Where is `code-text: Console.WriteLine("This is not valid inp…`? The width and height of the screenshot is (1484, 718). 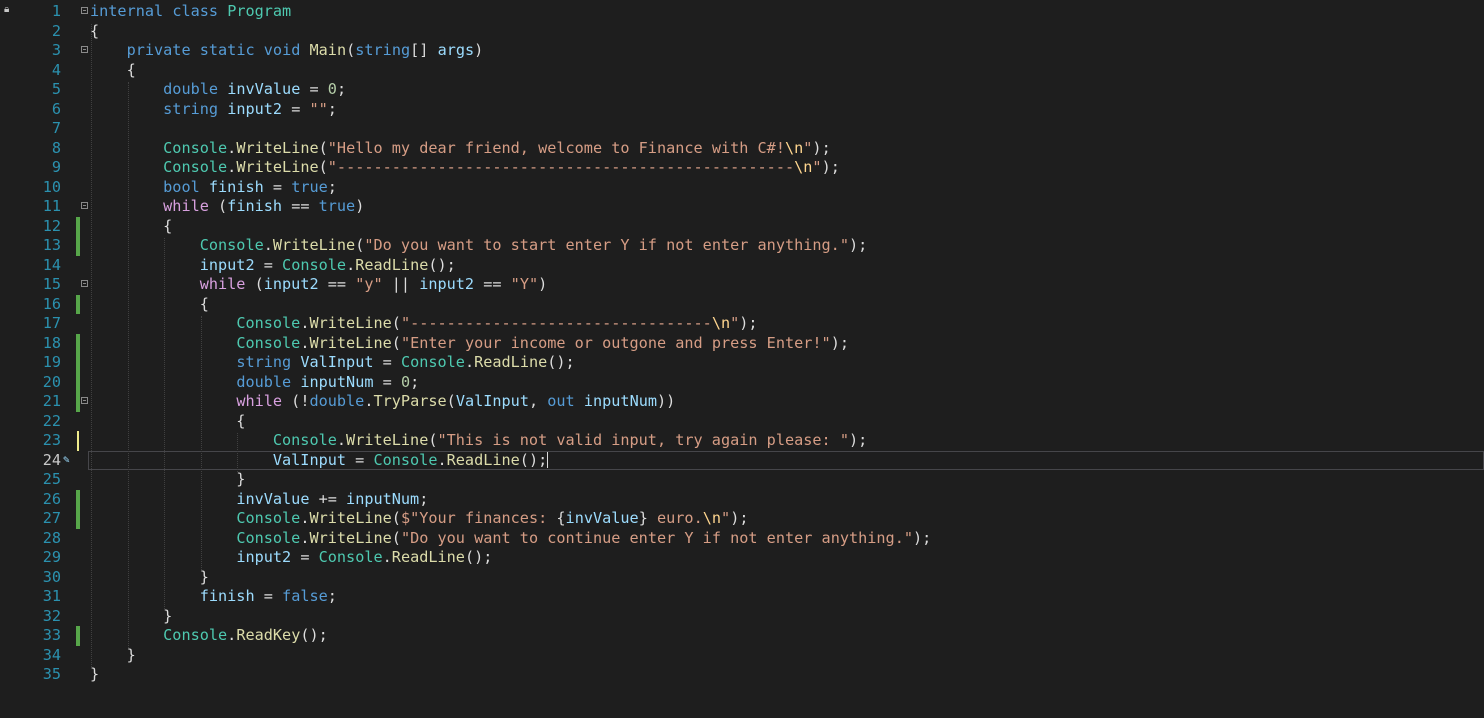 code-text: Console.WriteLine("This is not valid inp… is located at coordinates (478, 441).